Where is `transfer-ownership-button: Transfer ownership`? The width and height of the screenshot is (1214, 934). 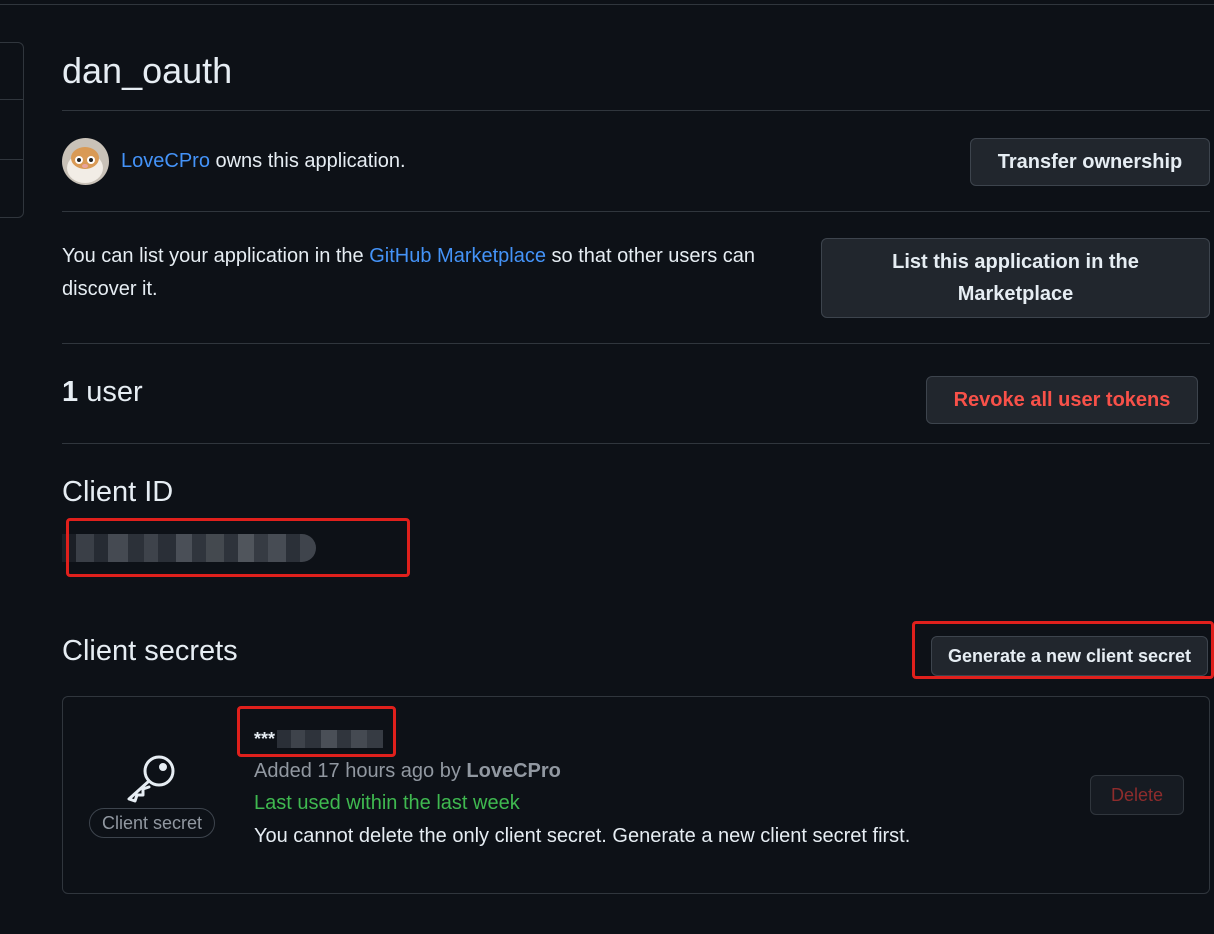
transfer-ownership-button: Transfer ownership is located at coordinates (1090, 162).